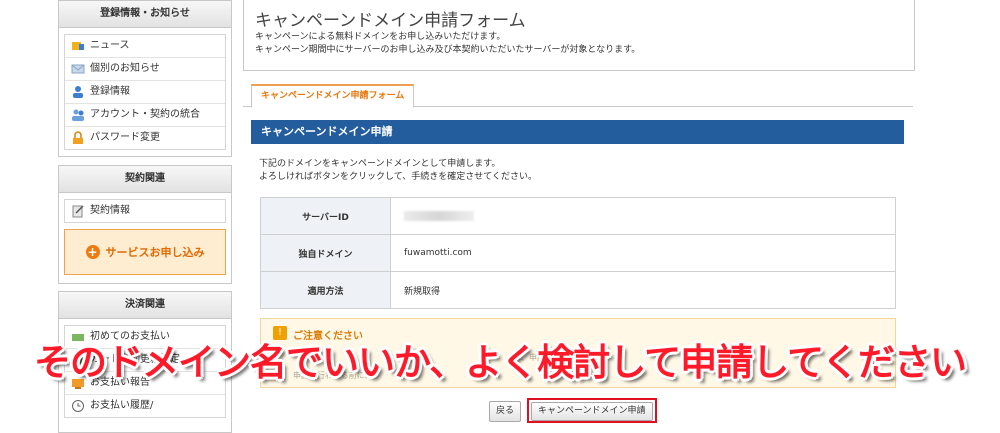  I want to click on mail-icon, so click(78, 69).